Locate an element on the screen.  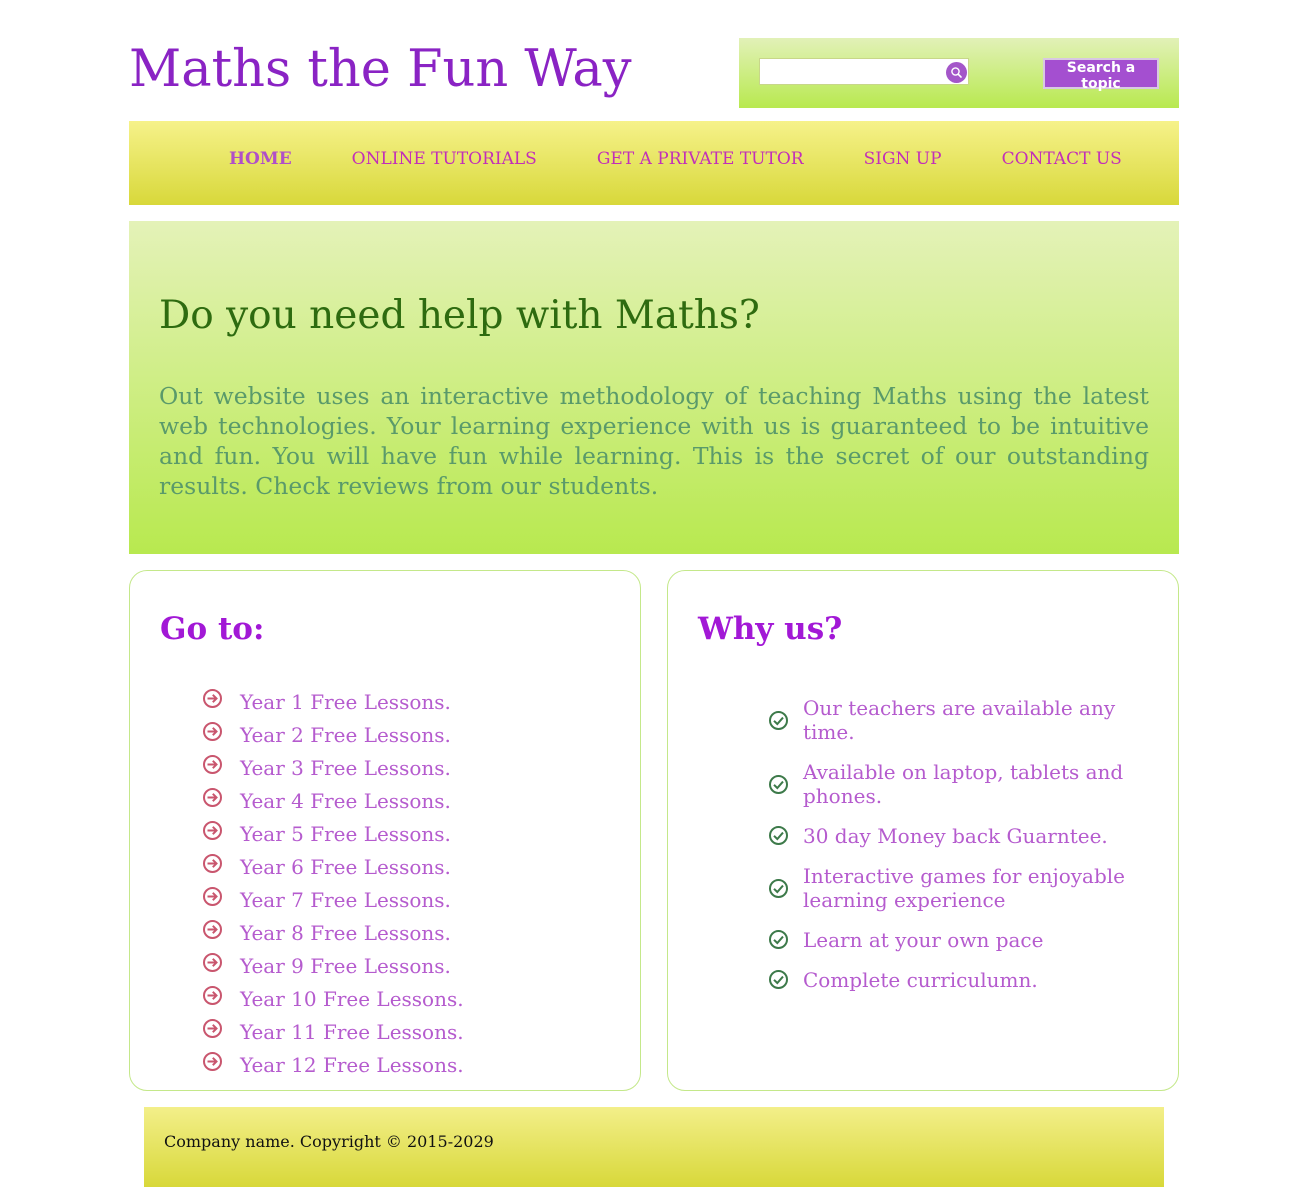
why-us-item: Learn at your own pace is located at coordinates (953, 940).